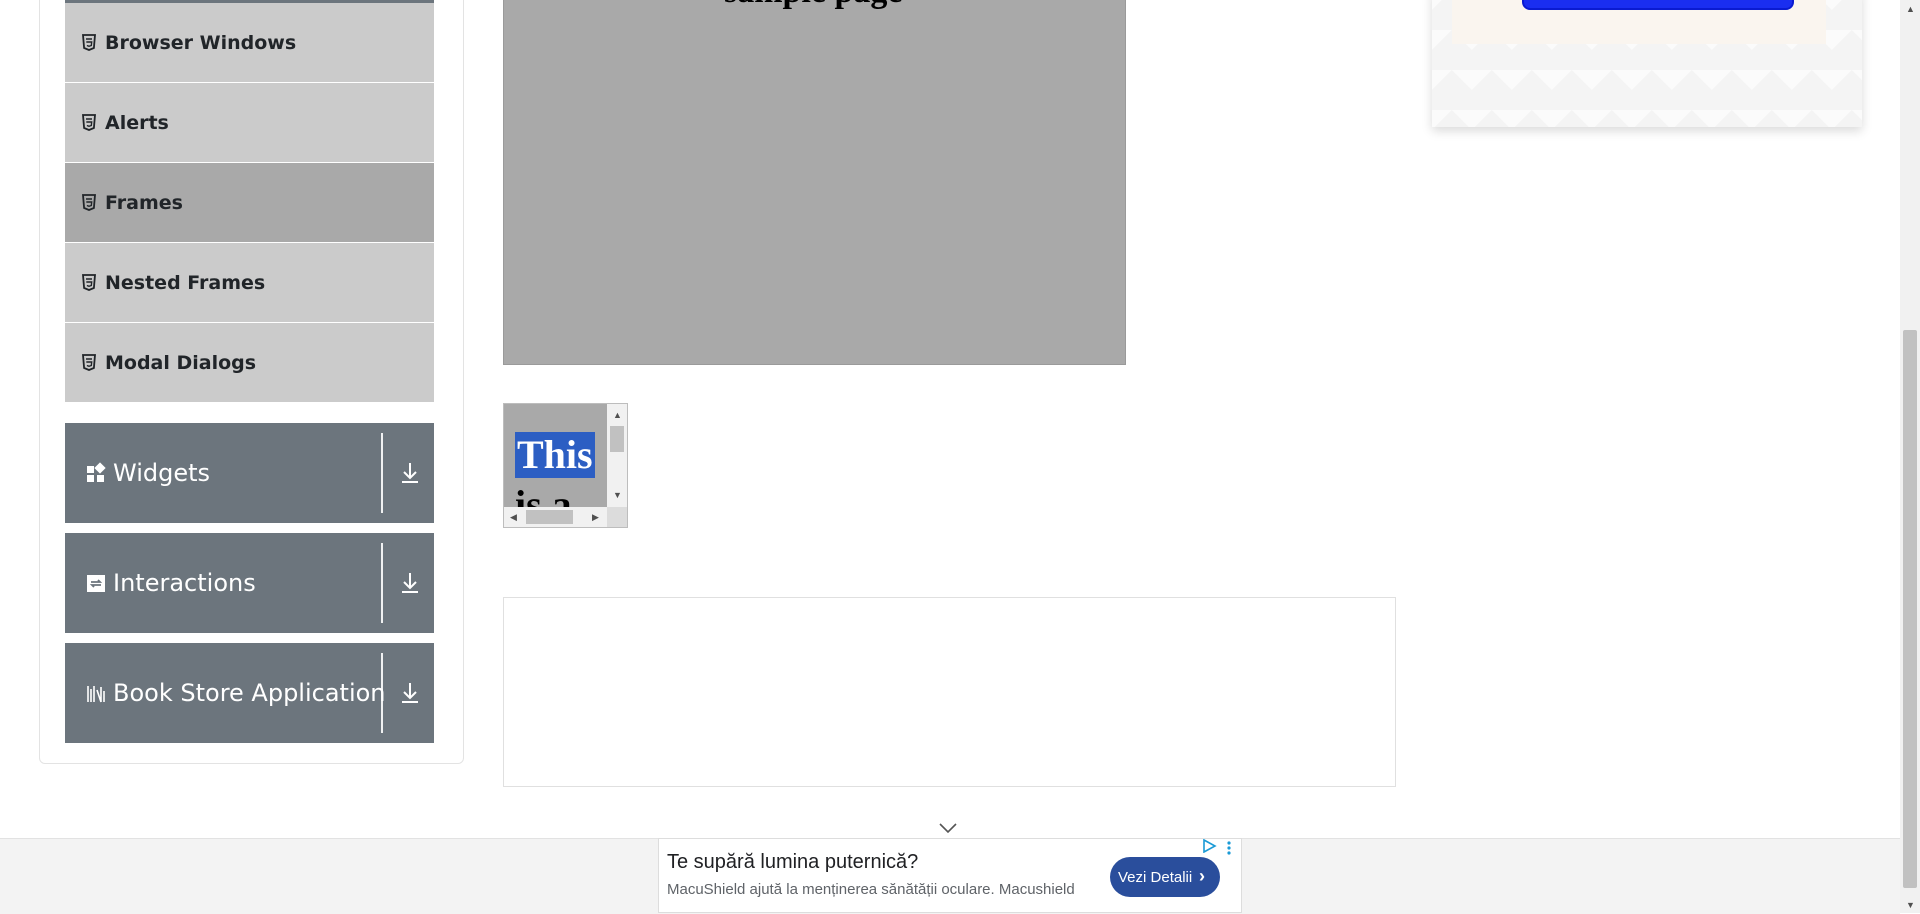 This screenshot has width=1920, height=914. Describe the element at coordinates (1639, 22) in the screenshot. I see `ad-inner` at that location.